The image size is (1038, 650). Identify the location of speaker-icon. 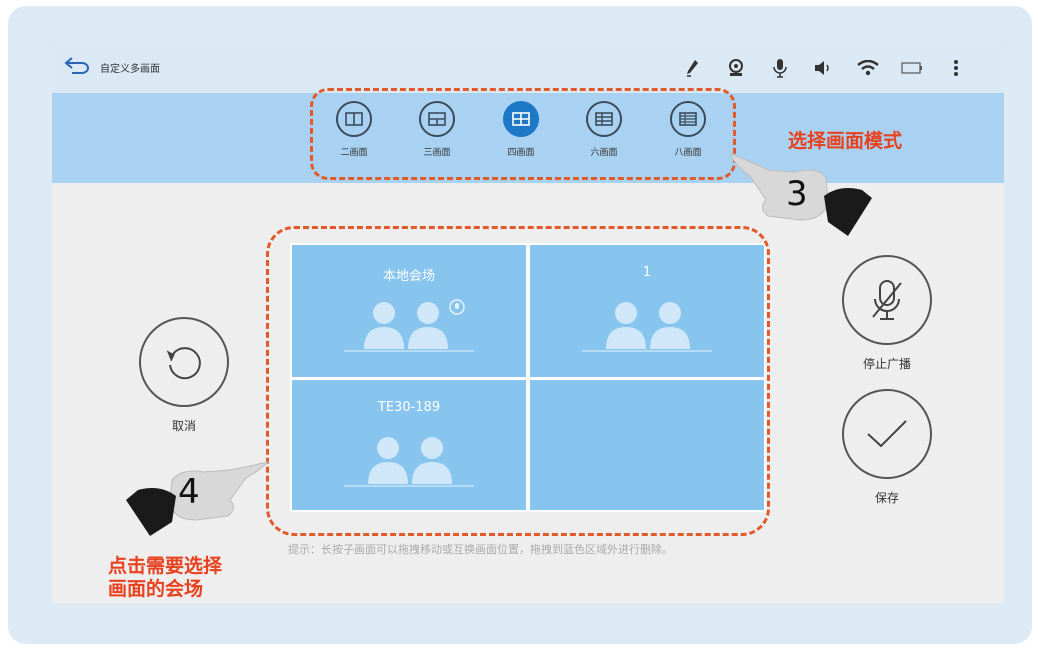
(824, 68).